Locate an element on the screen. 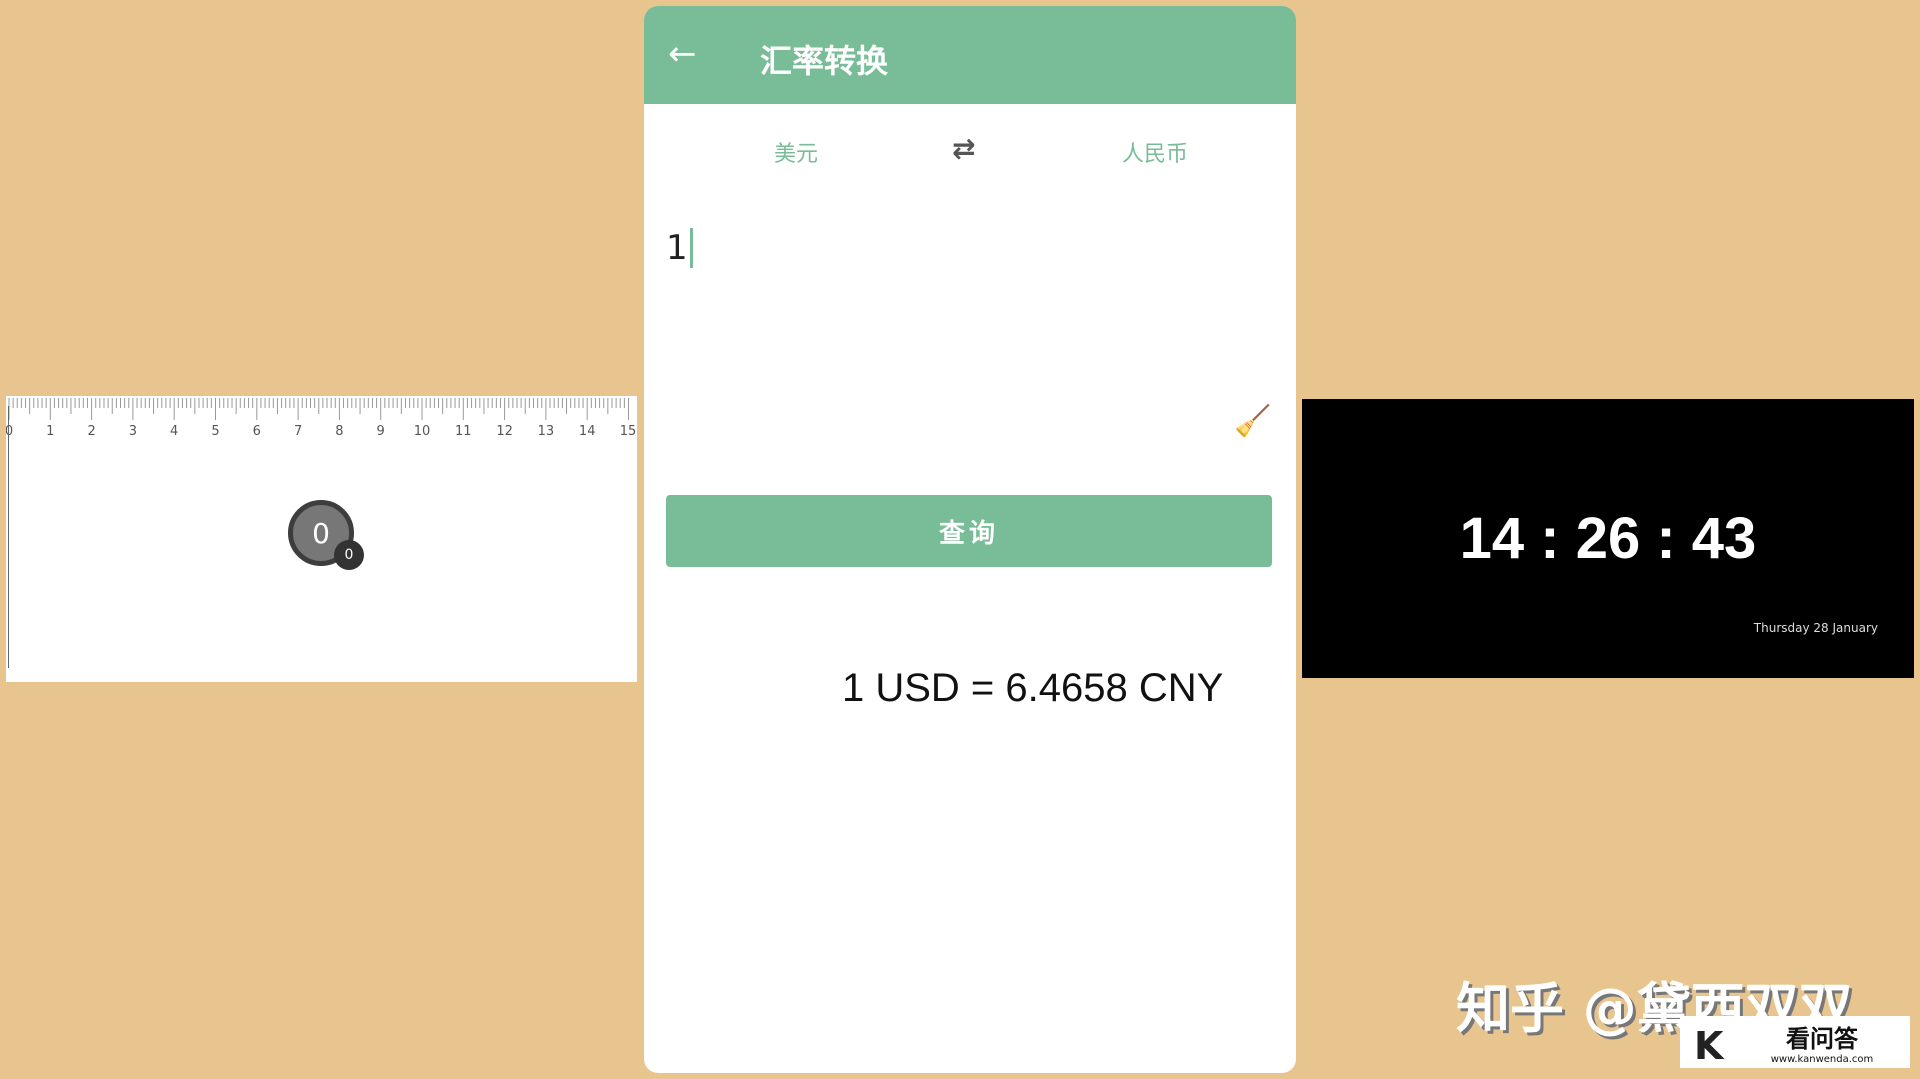 The width and height of the screenshot is (1920, 1079). clock-time: 14 : 26 : 43 is located at coordinates (1608, 538).